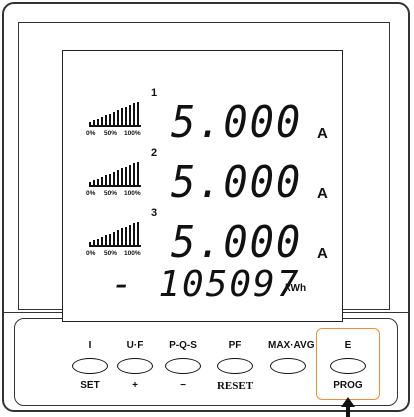  Describe the element at coordinates (322, 253) in the screenshot. I see `unit-phase-3: A` at that location.